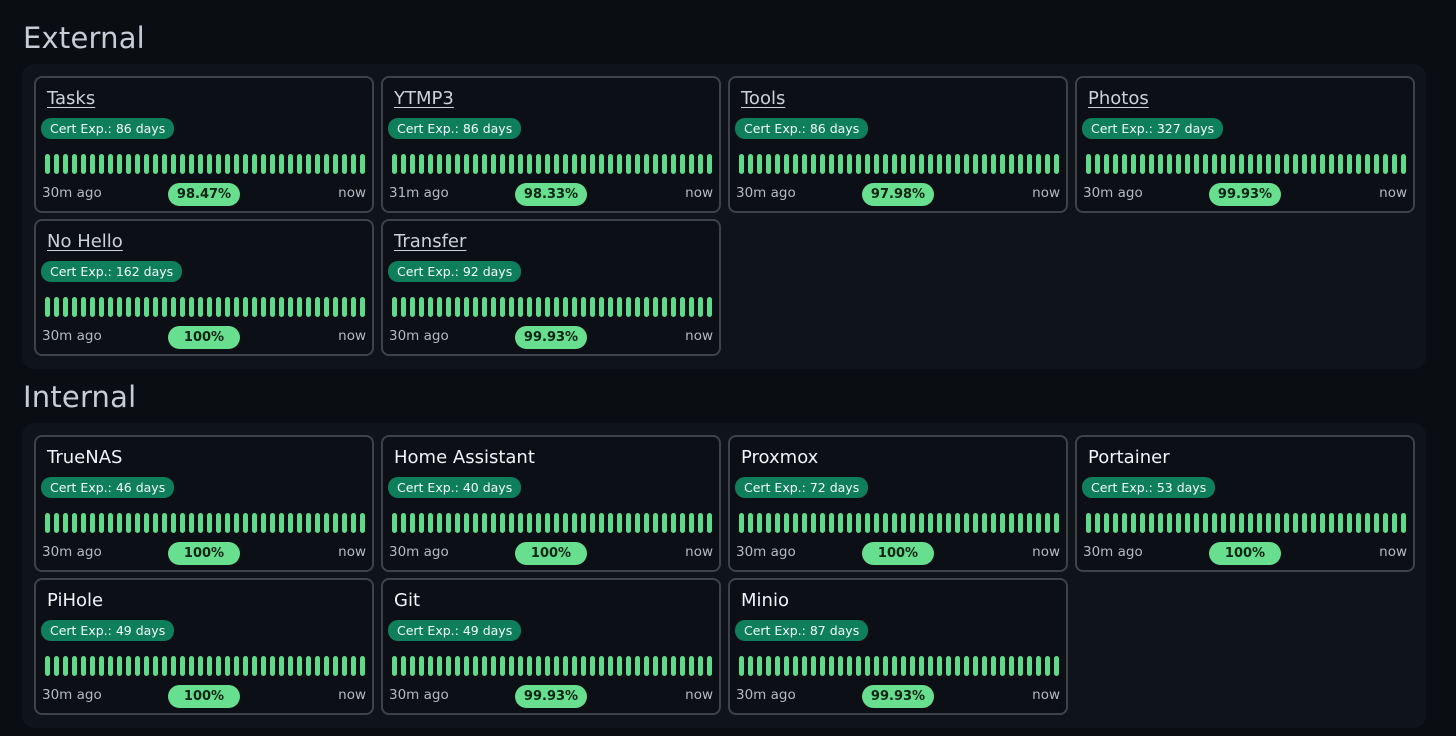  Describe the element at coordinates (205, 523) in the screenshot. I see `uptime-bars` at that location.